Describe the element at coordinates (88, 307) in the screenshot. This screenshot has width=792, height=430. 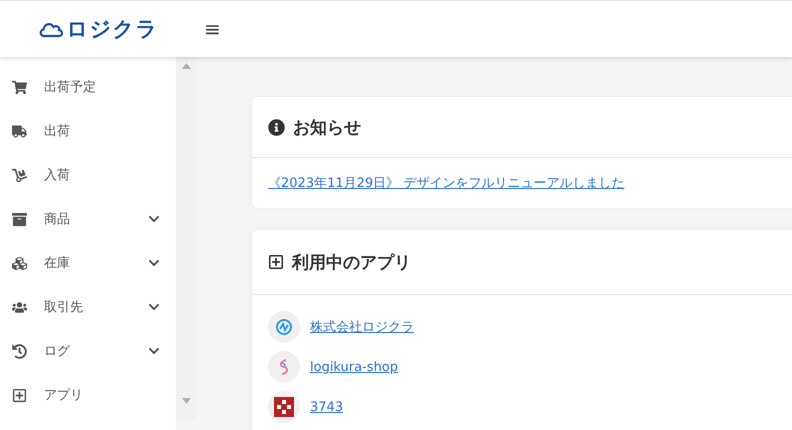
I see `sidebar-item: 取引先` at that location.